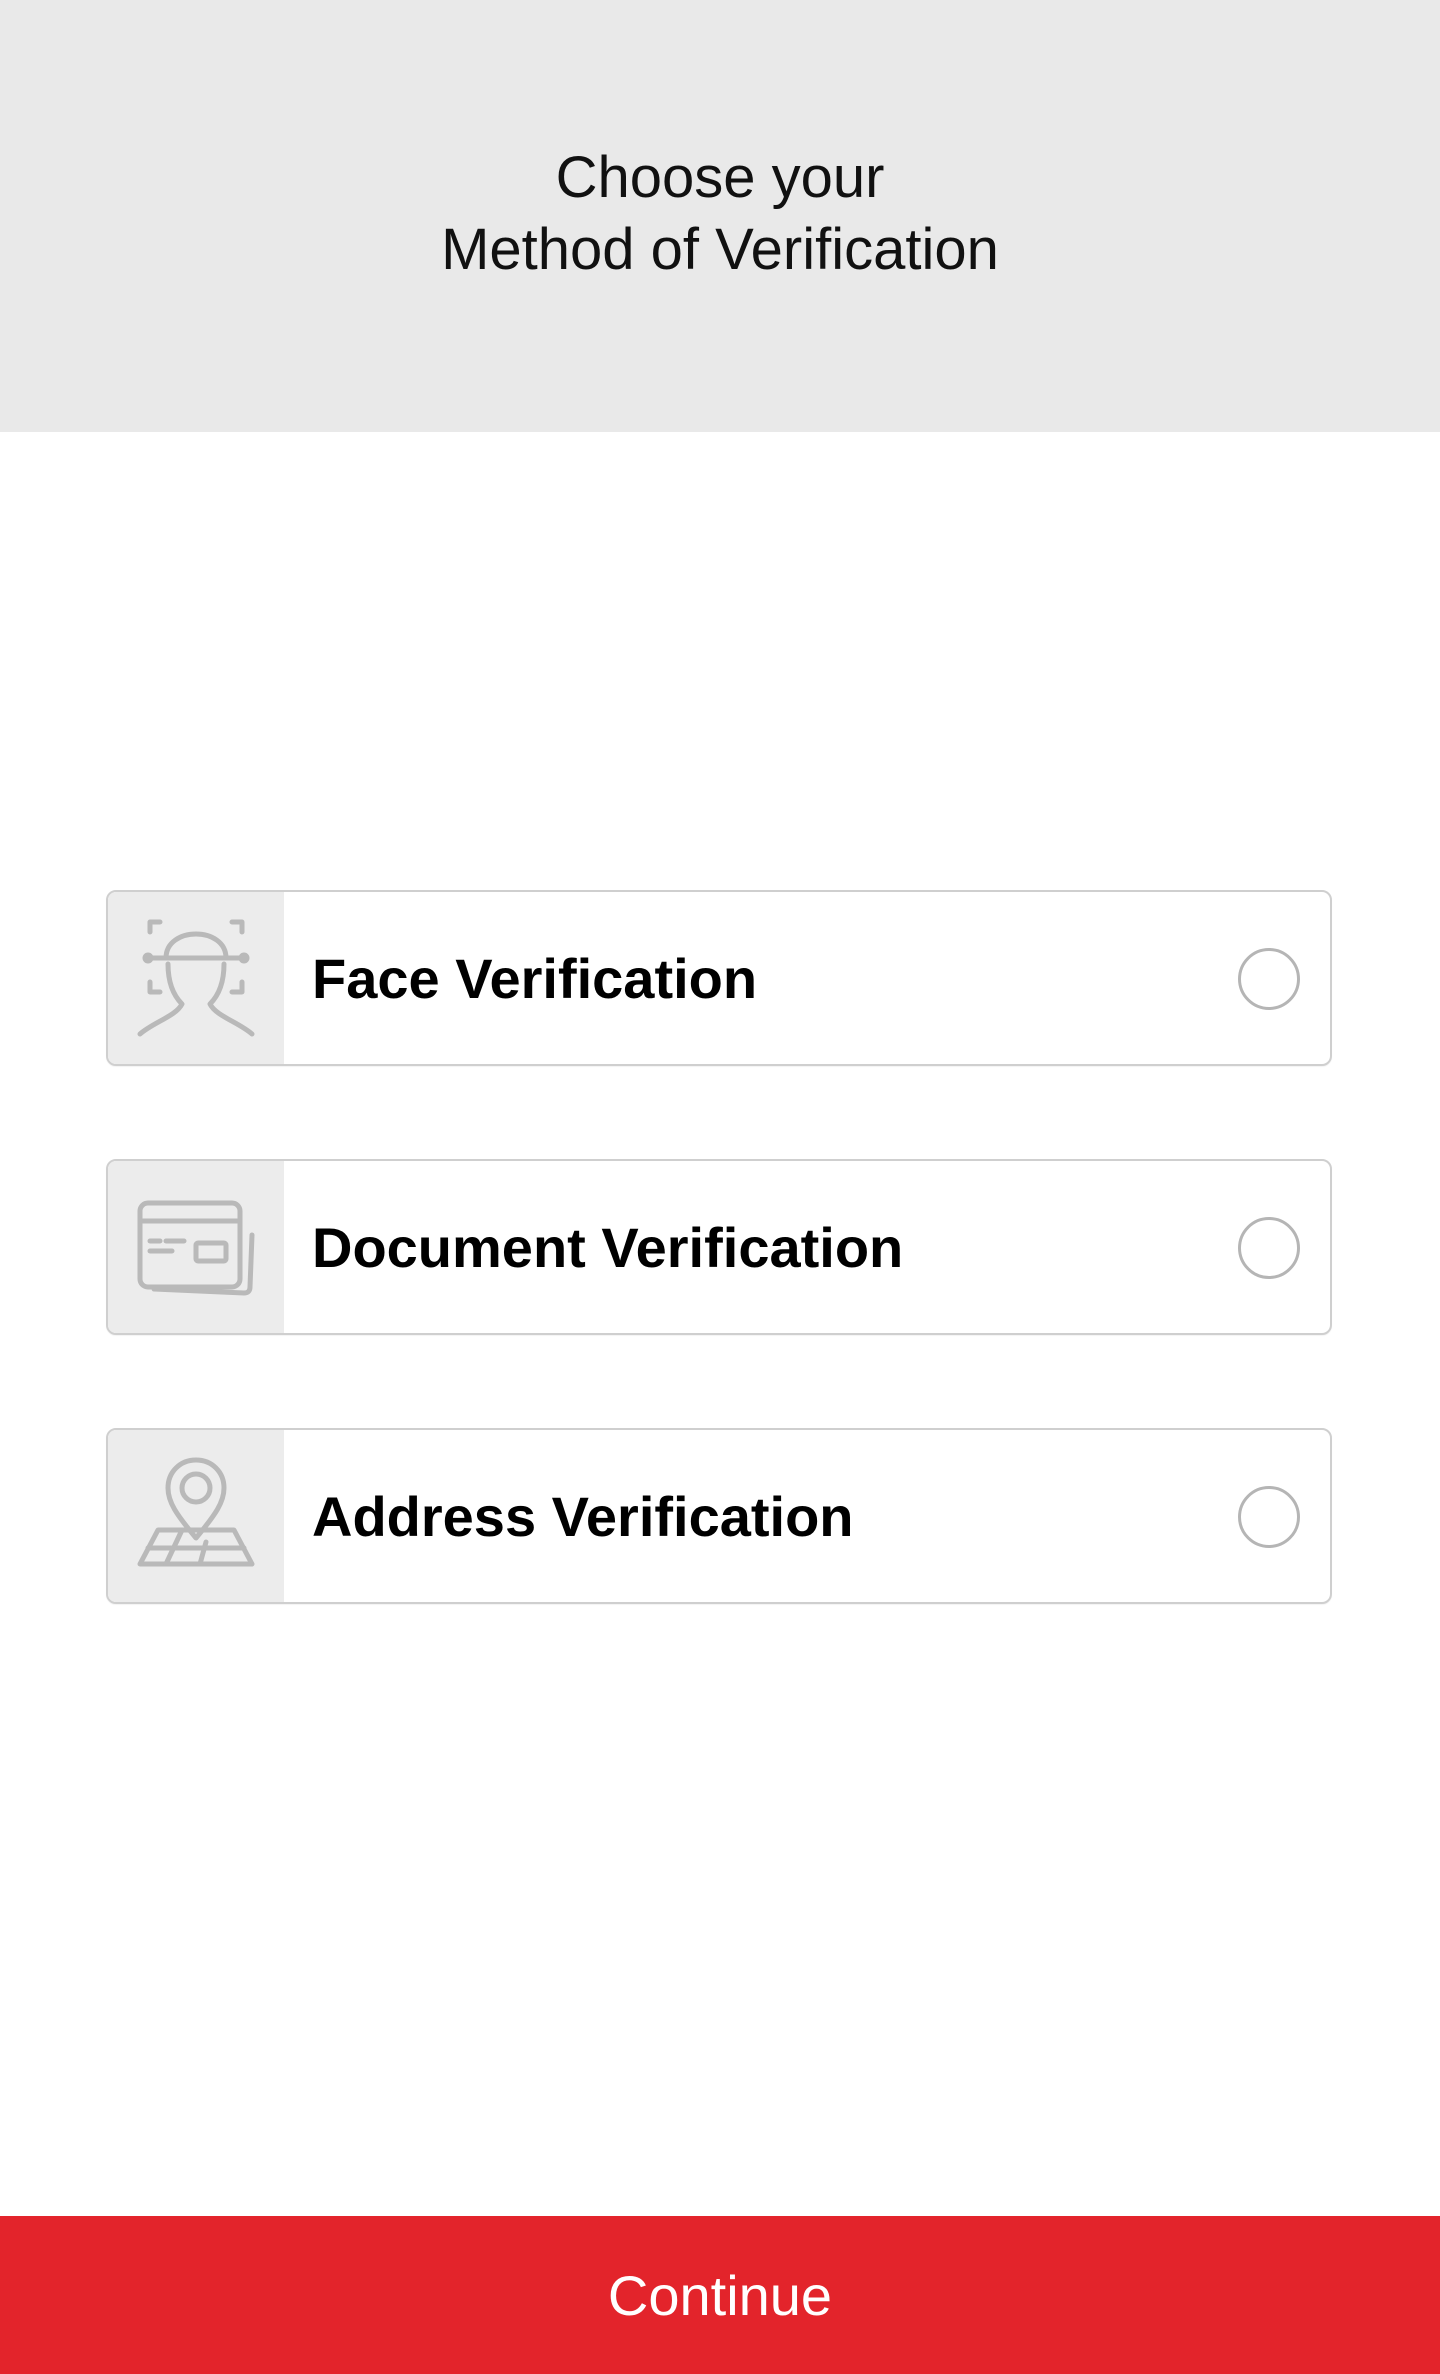 This screenshot has height=2374, width=1440. I want to click on option-document-verification: Document Verification, so click(719, 1247).